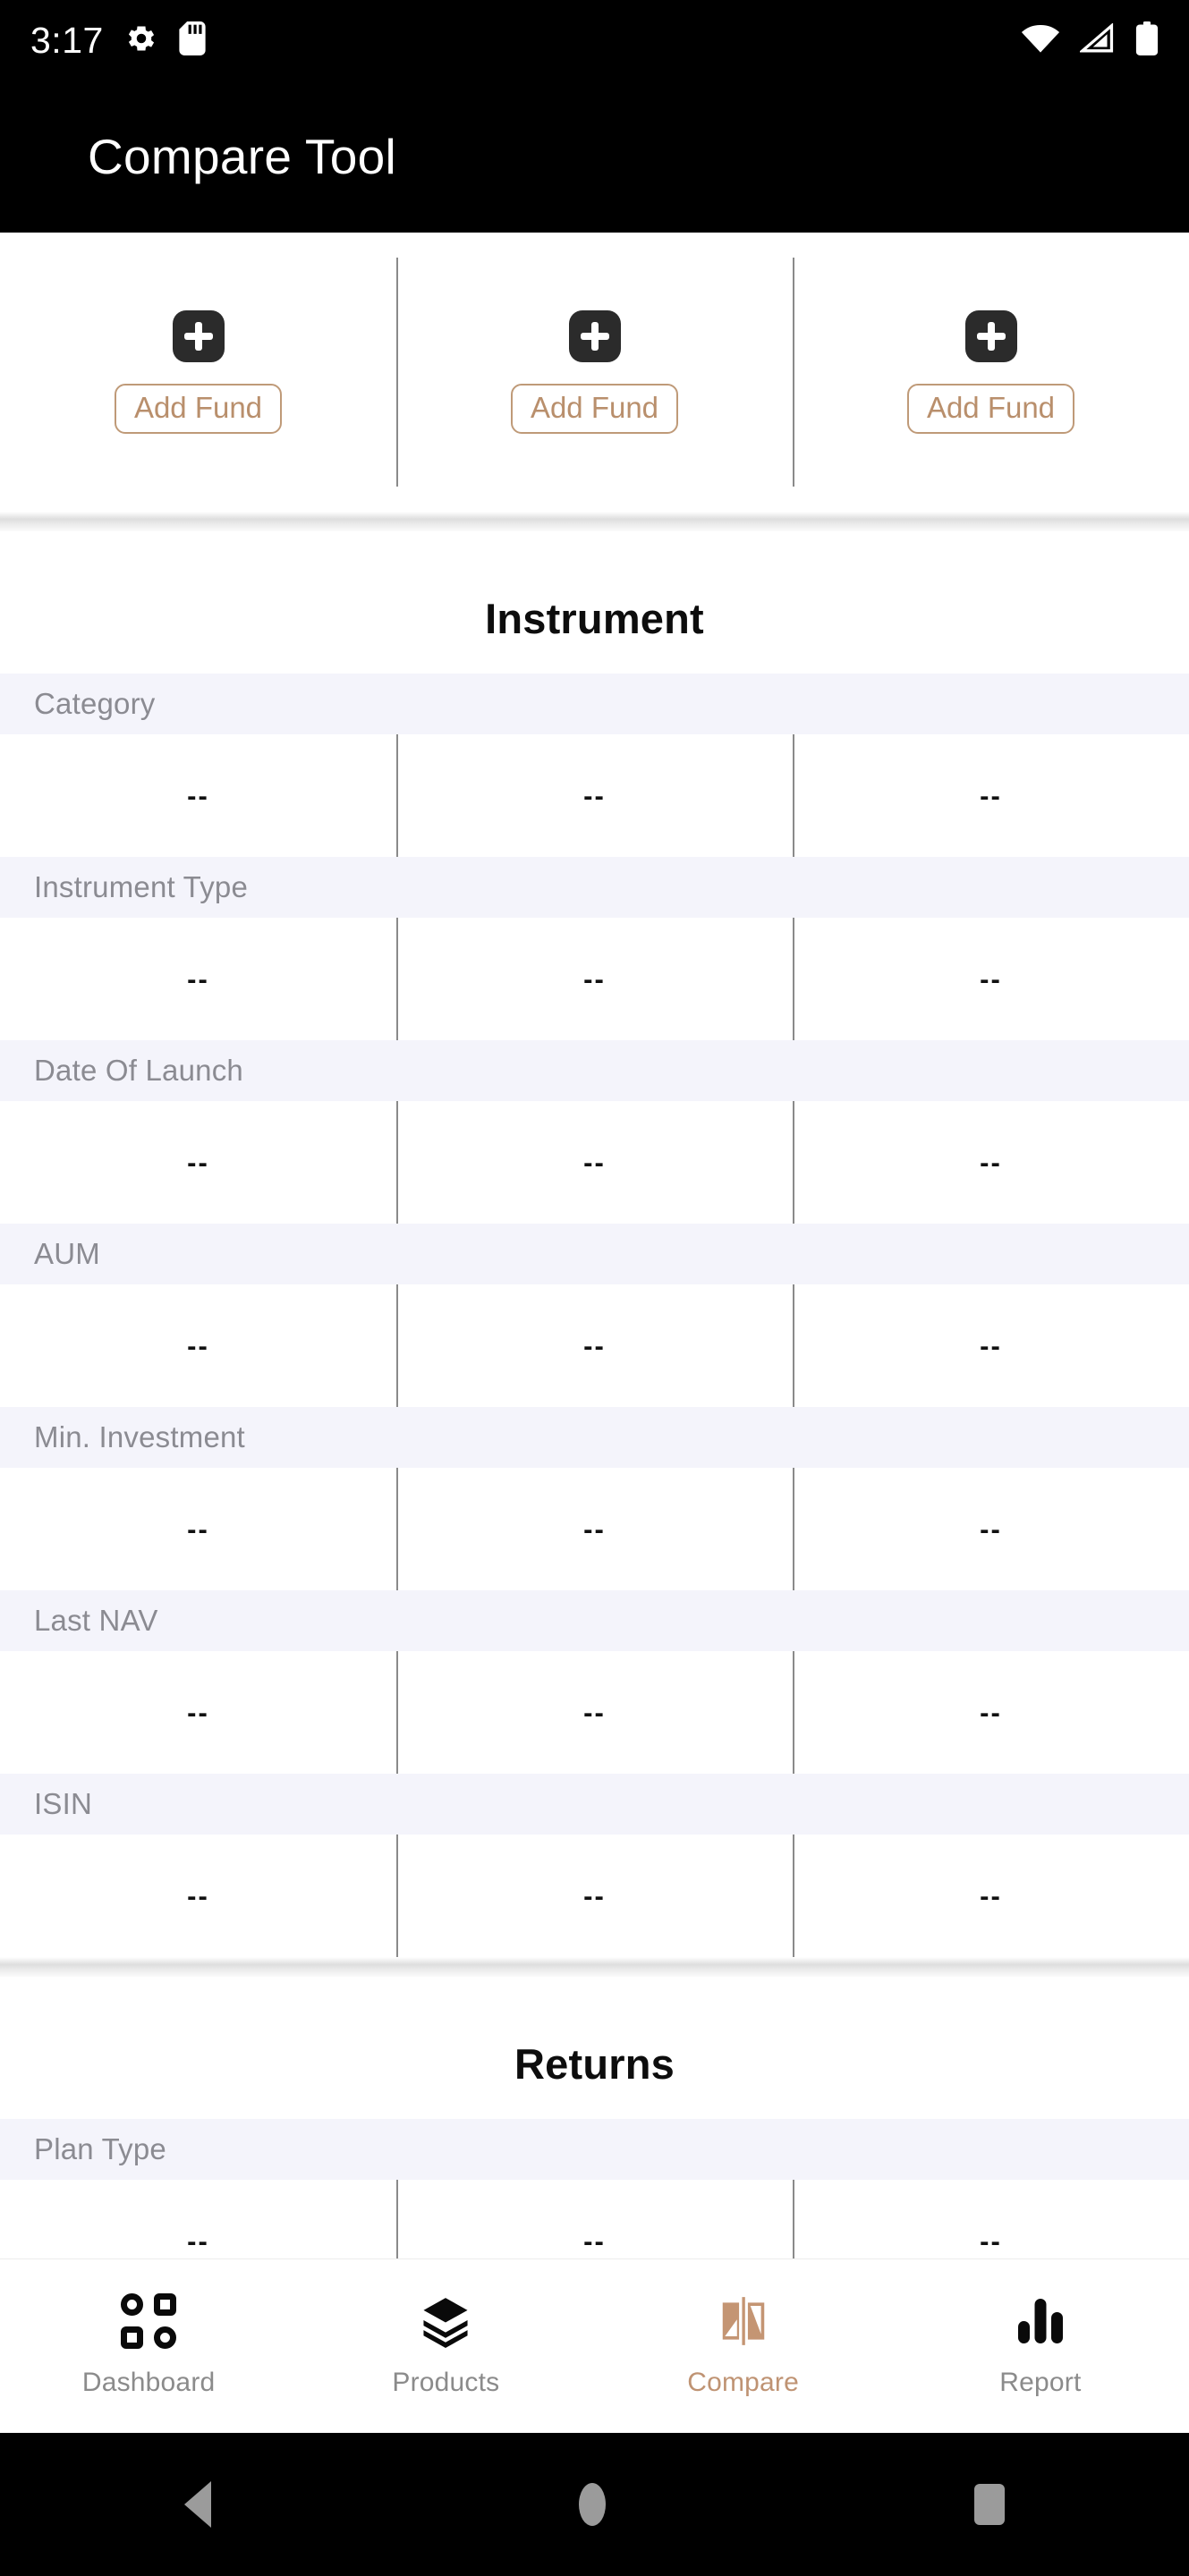  Describe the element at coordinates (139, 1436) in the screenshot. I see `row-label-text: Min. Investment` at that location.